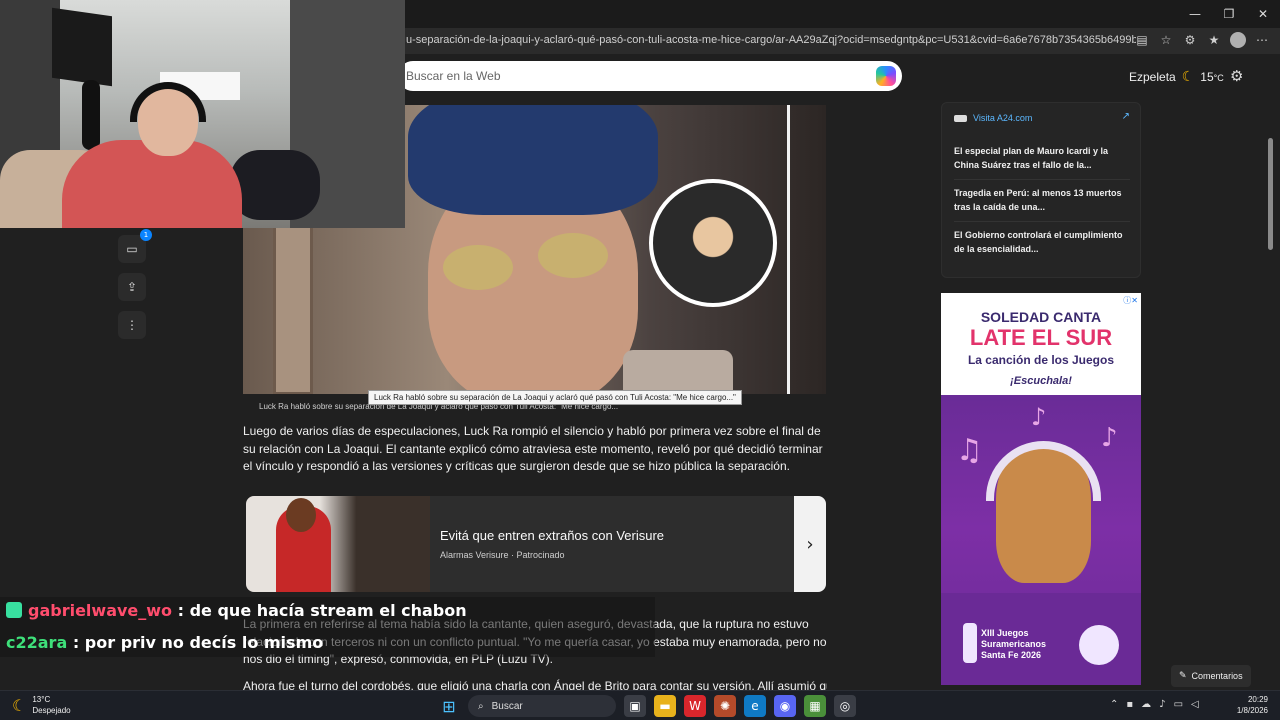 The width and height of the screenshot is (1280, 720). I want to click on music-note-icon: ♫, so click(969, 450).